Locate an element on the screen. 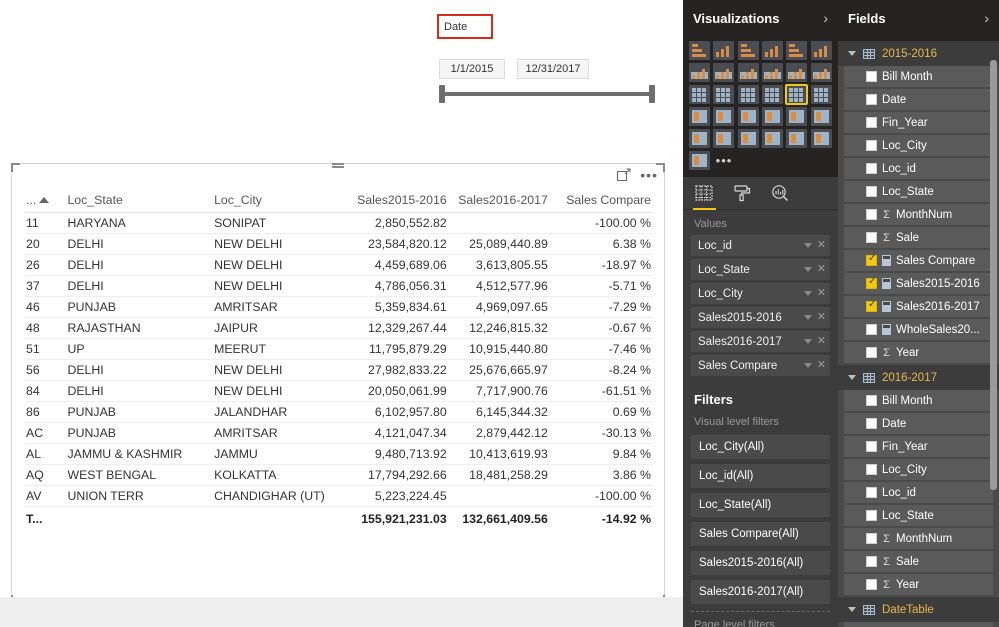  visual-level-filter-card: Loc_City(All) is located at coordinates (760, 447).